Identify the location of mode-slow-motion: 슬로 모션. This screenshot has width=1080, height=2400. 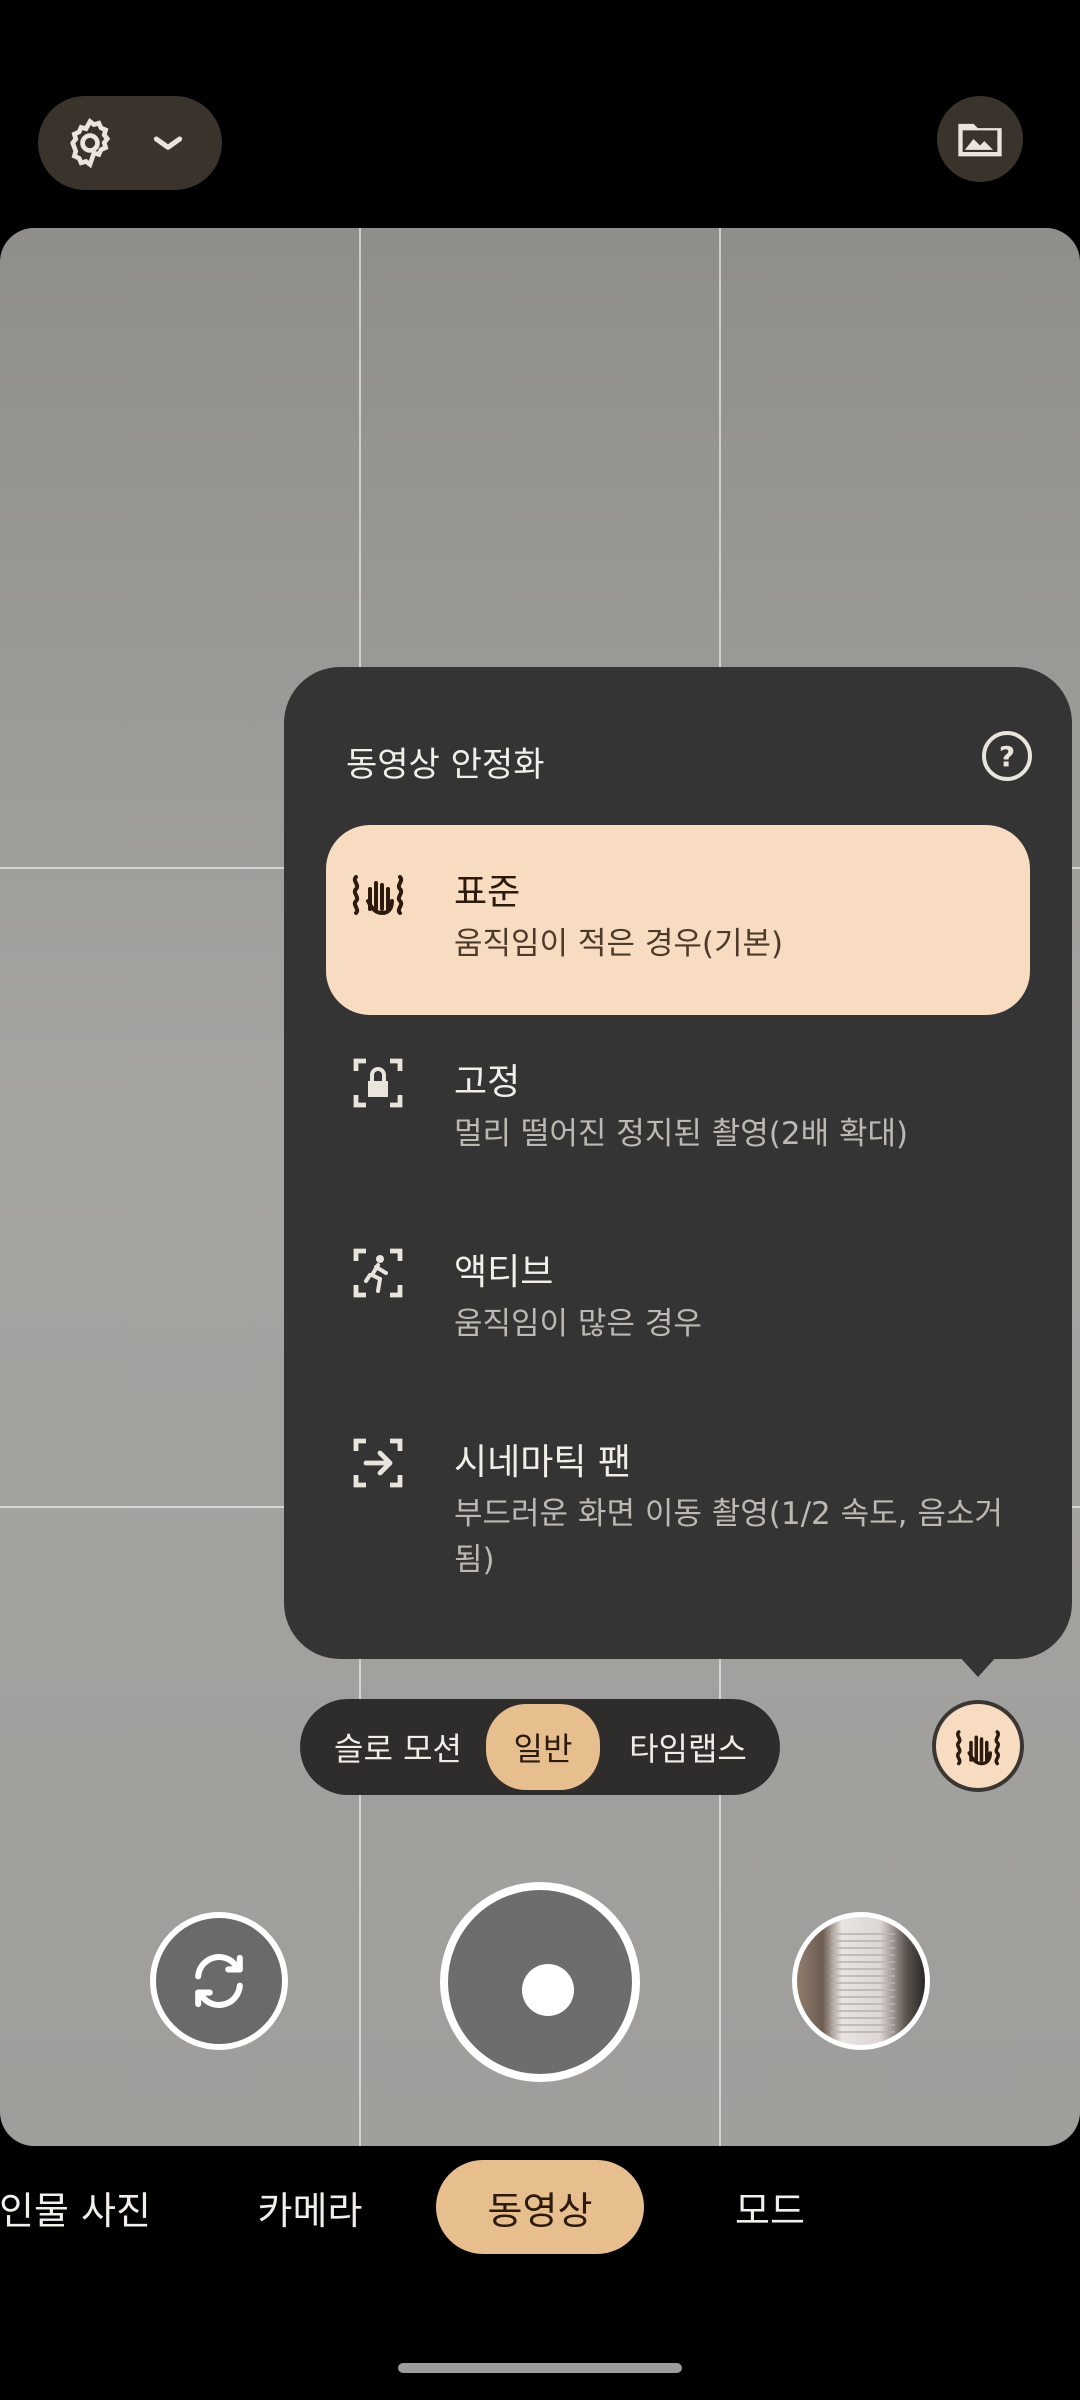
(398, 1747).